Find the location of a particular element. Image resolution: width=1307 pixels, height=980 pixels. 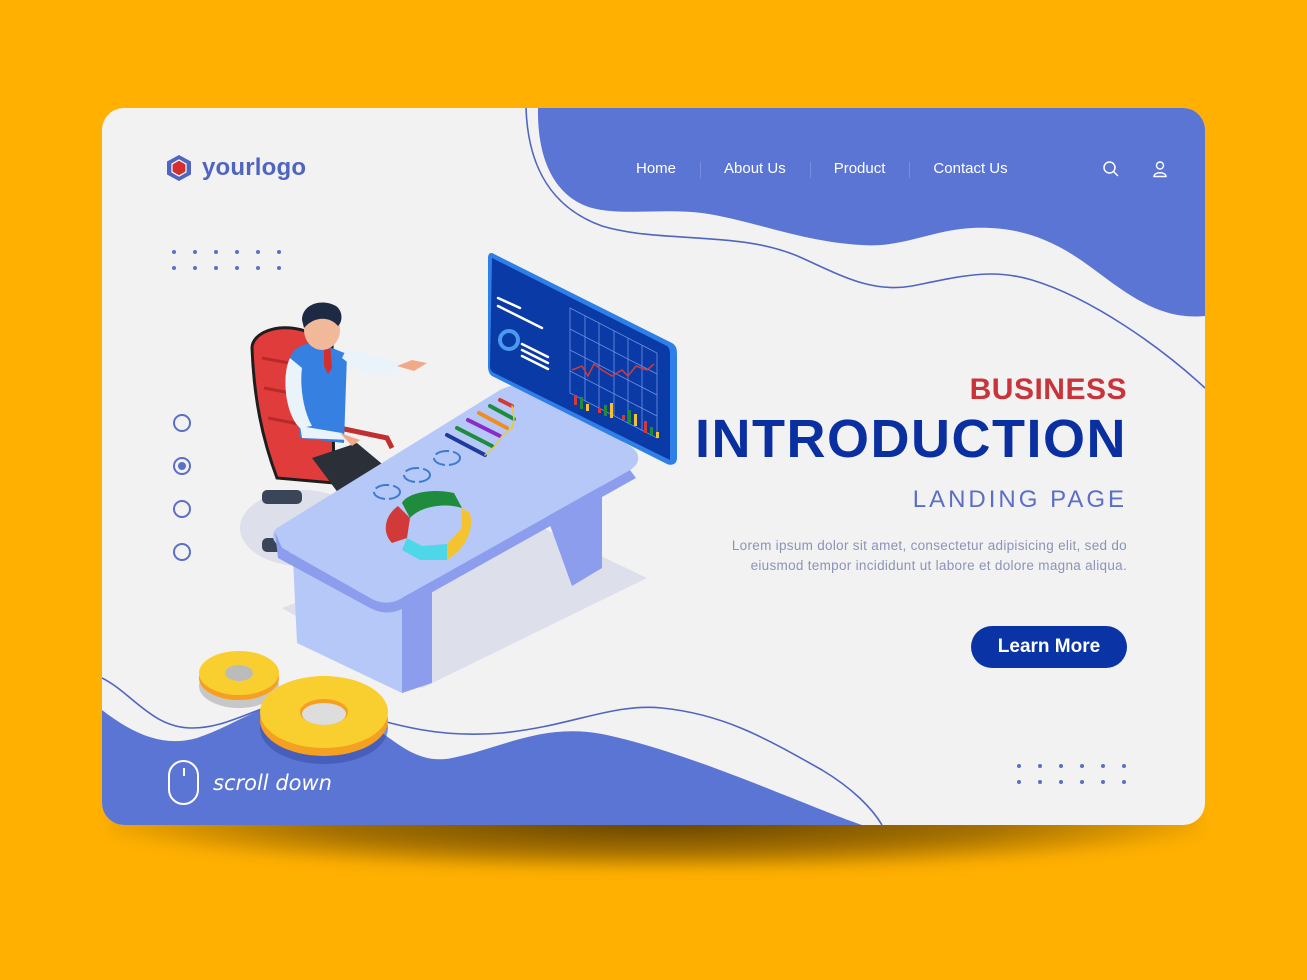

user-icon is located at coordinates (1160, 169).